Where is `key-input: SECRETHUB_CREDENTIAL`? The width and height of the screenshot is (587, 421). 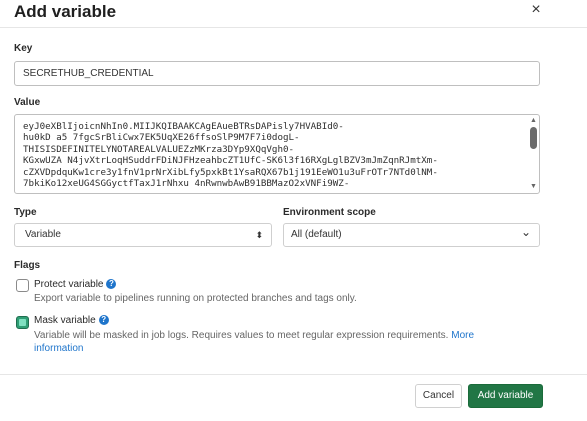
key-input: SECRETHUB_CREDENTIAL is located at coordinates (277, 73).